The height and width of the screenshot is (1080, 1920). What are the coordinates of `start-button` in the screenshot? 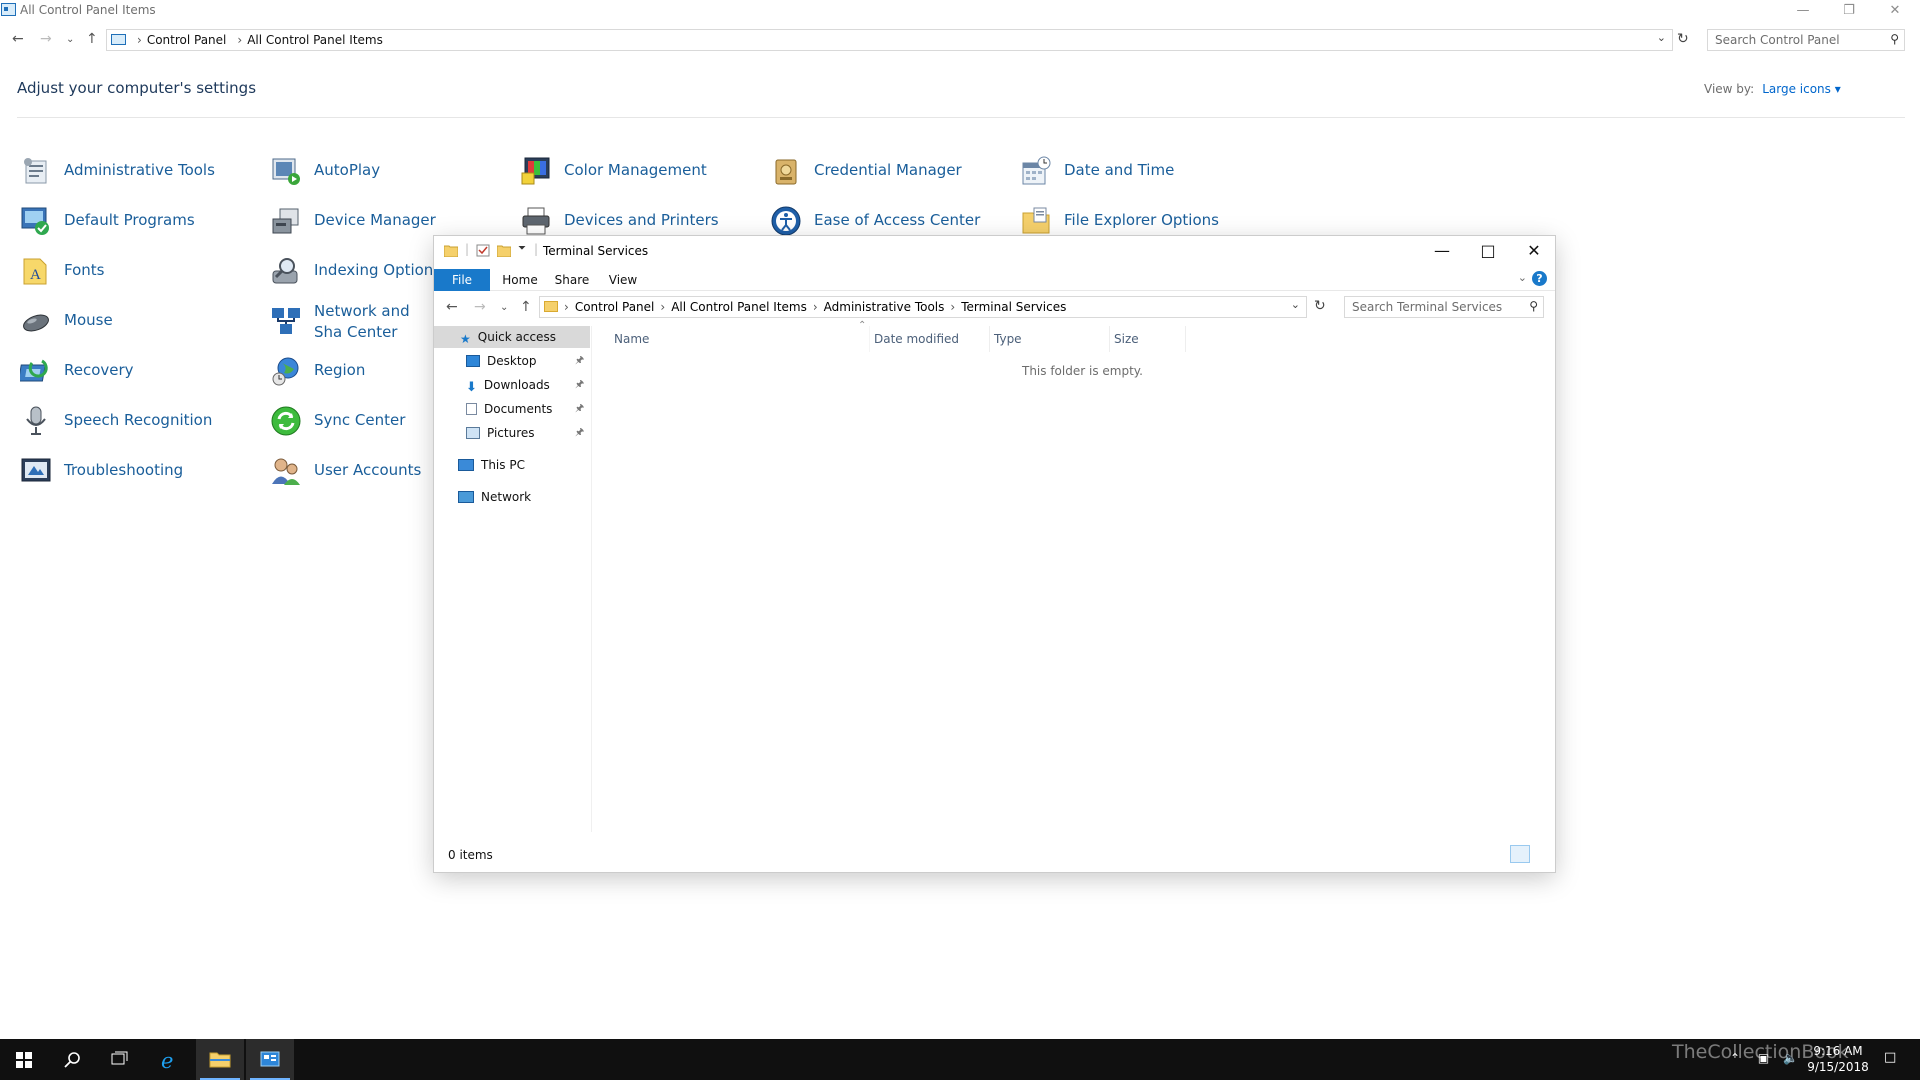 It's located at (24, 1059).